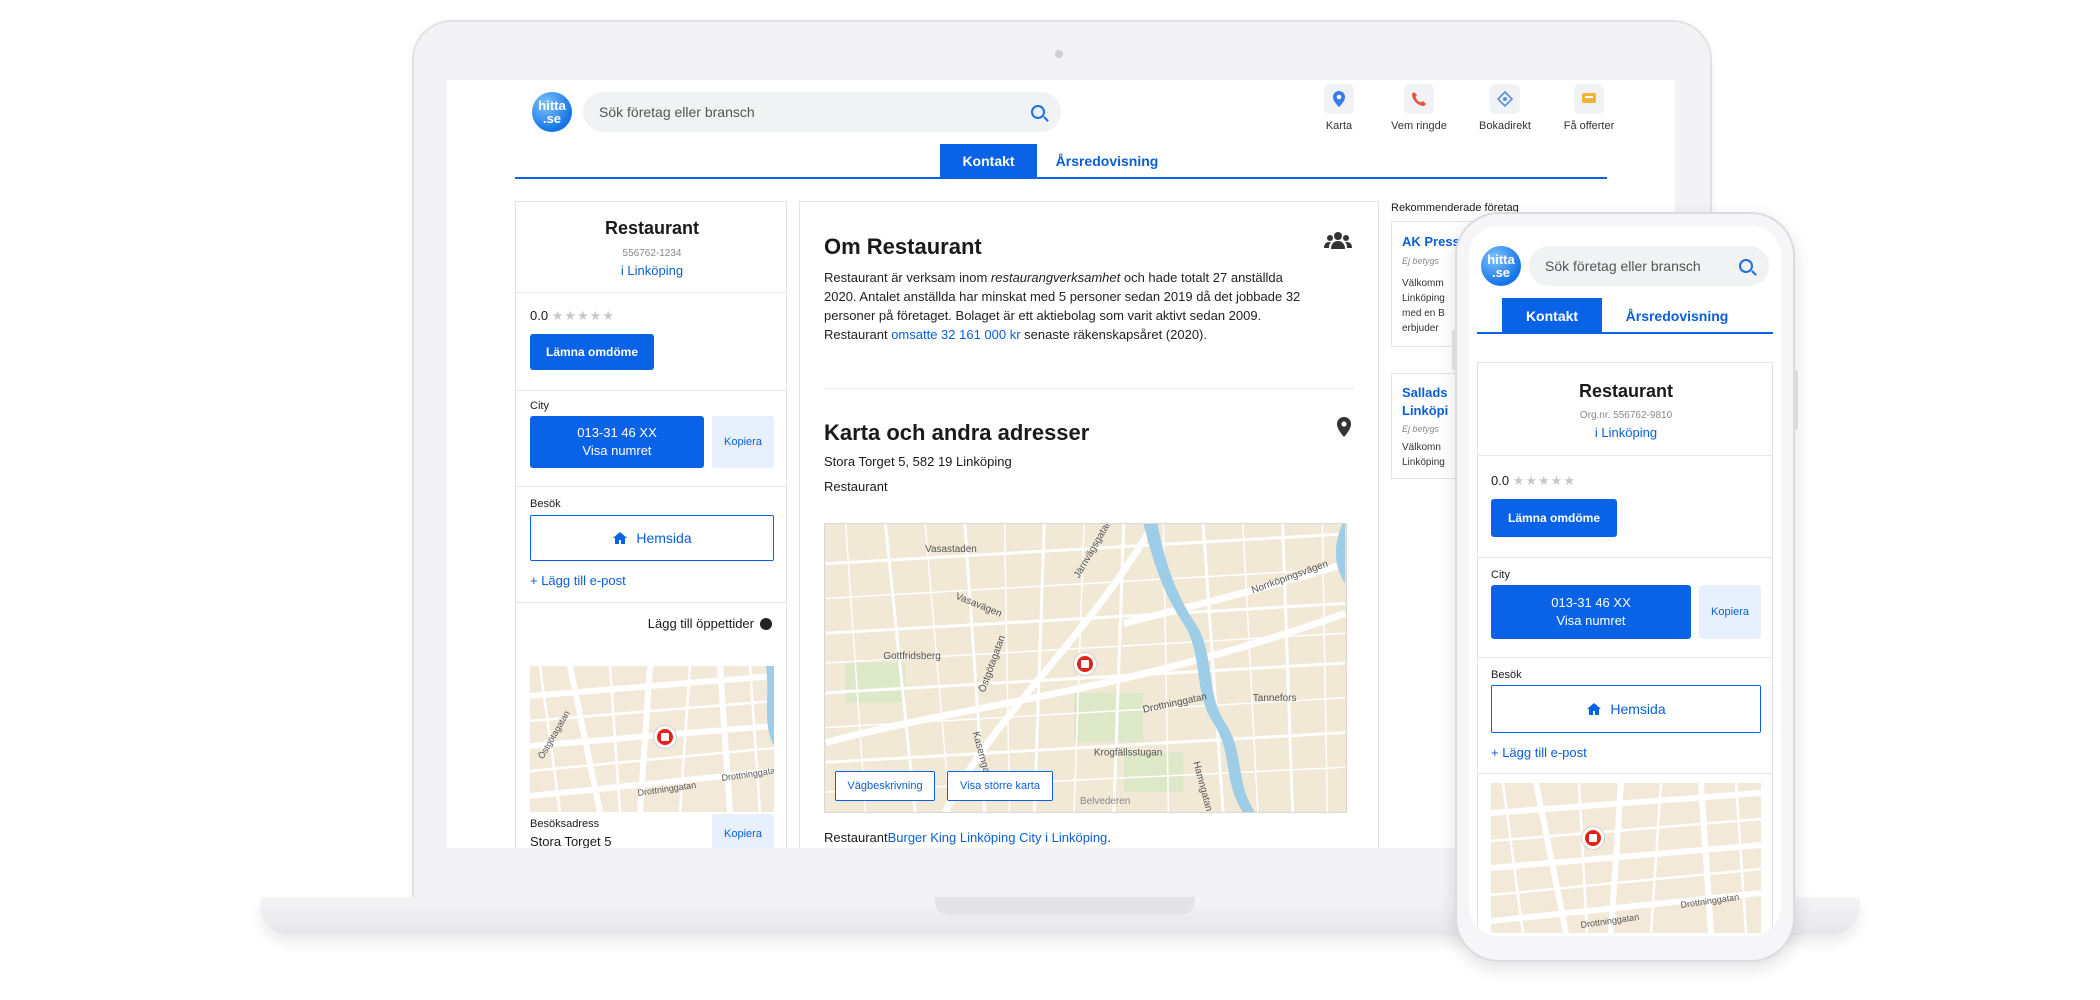 The width and height of the screenshot is (2100, 1000). I want to click on offer-icon, so click(1589, 99).